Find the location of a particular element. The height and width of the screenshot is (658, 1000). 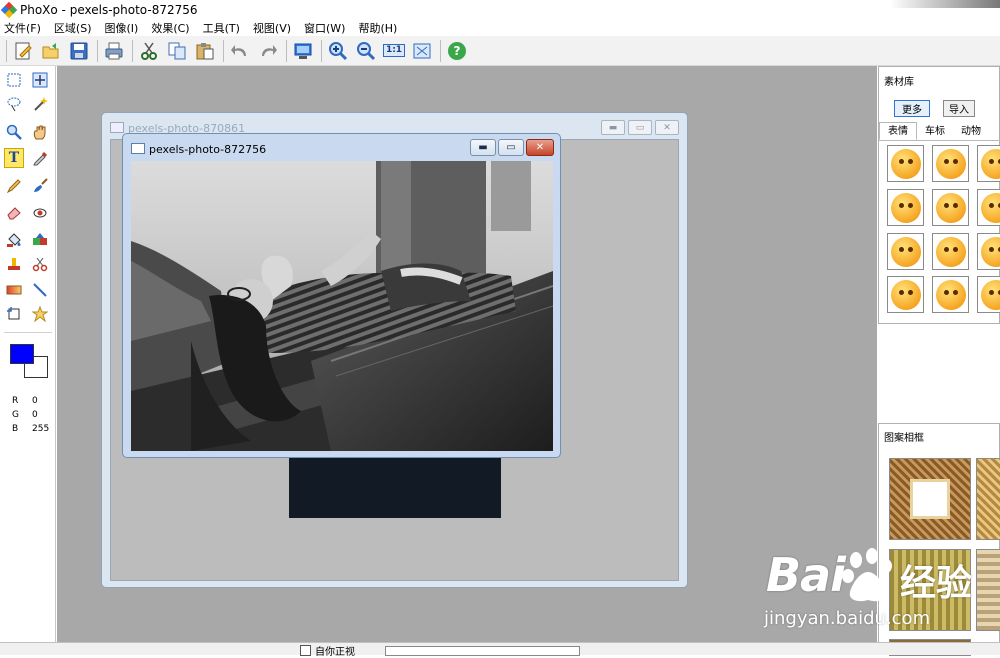

actual-size-icon: 1:1 is located at coordinates (394, 51).